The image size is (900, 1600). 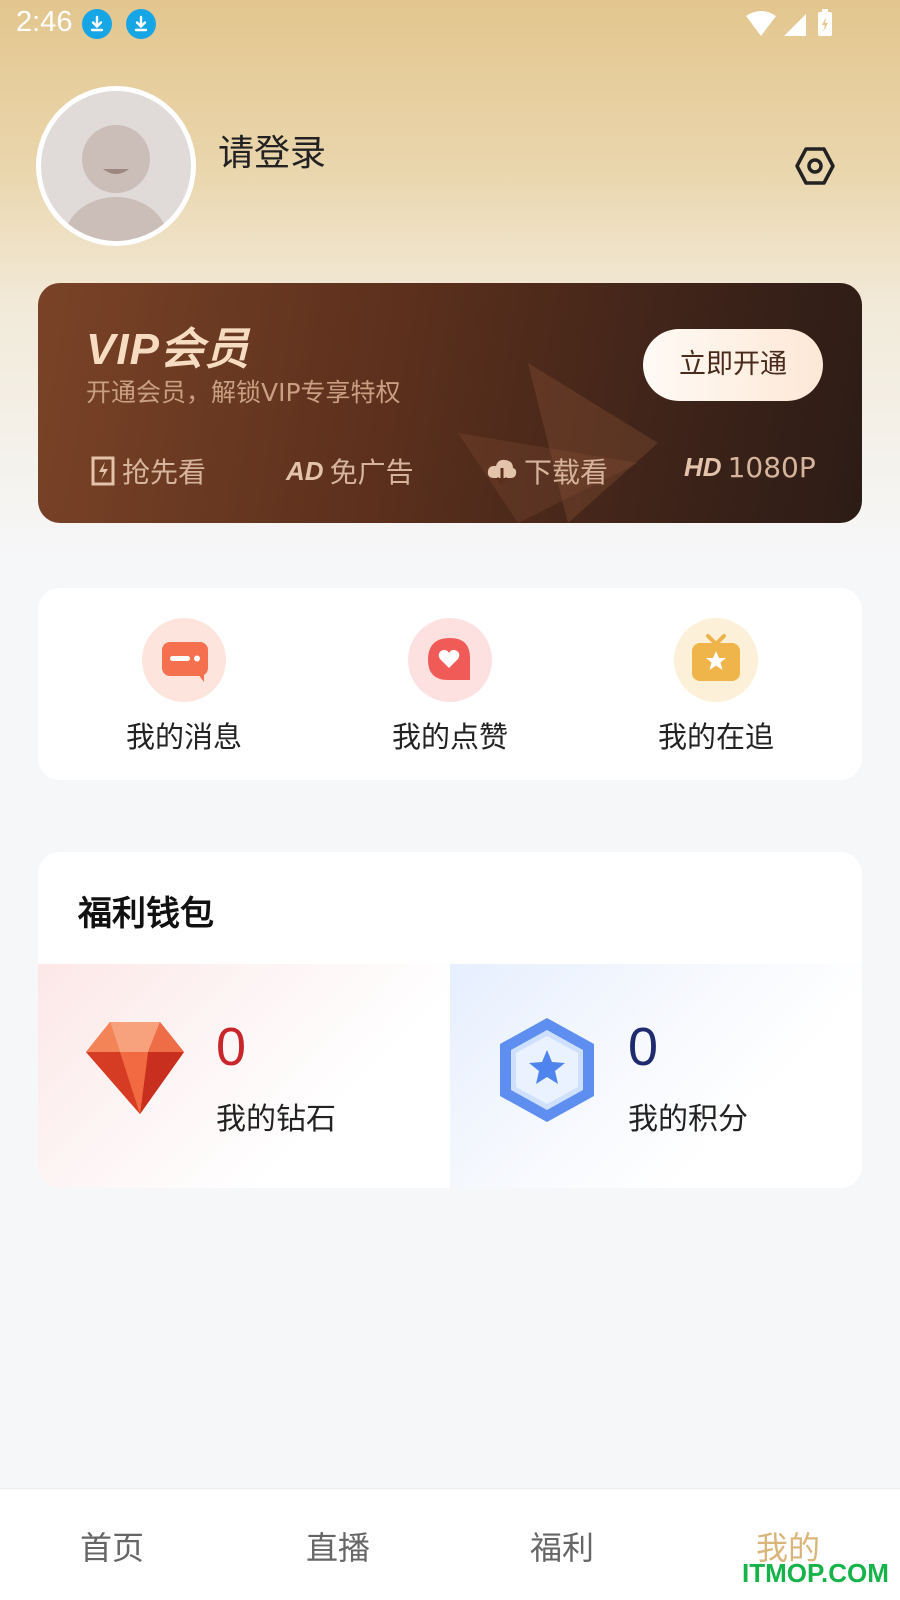 I want to click on login-prompt: 请登录, so click(x=272, y=150).